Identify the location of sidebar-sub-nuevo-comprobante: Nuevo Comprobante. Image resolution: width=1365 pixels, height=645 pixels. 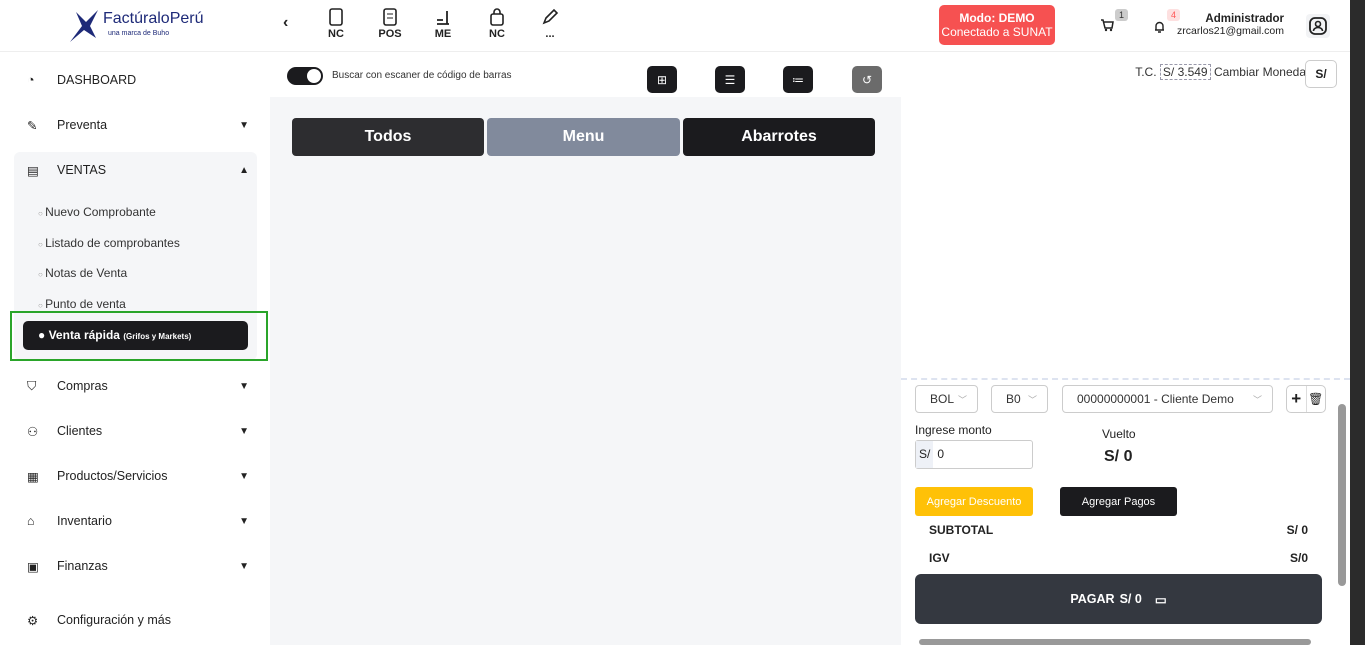
(97, 212).